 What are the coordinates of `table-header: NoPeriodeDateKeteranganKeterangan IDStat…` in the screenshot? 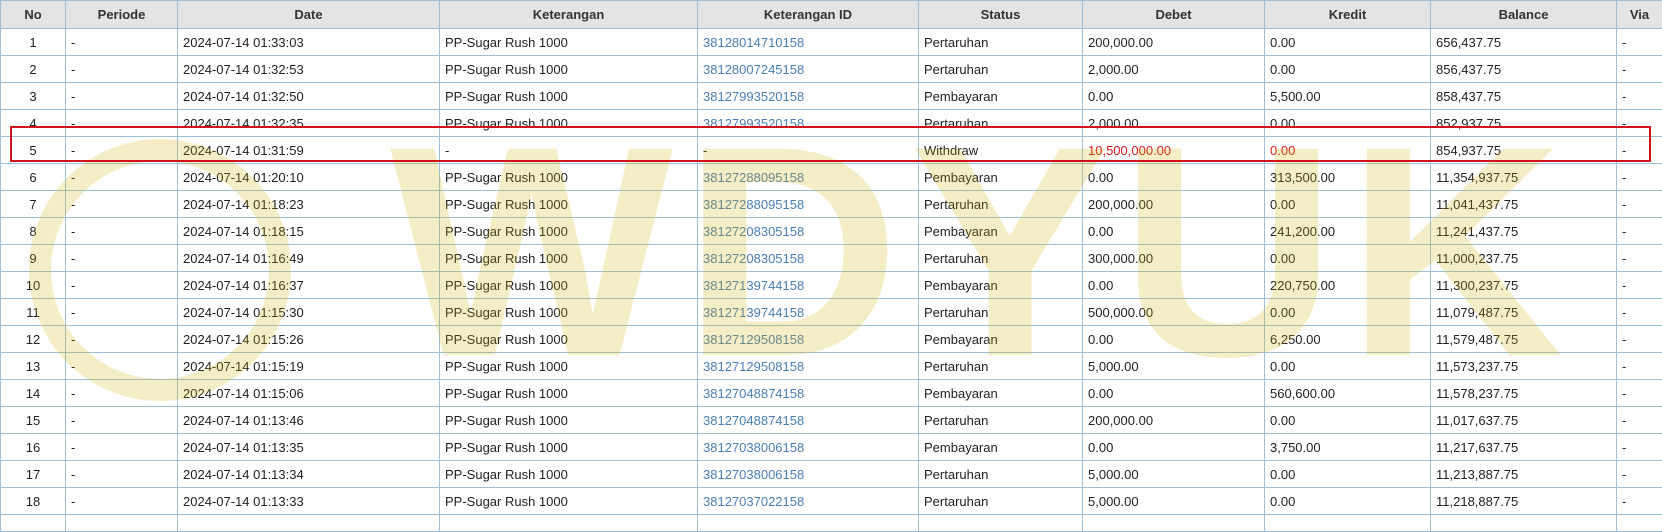 It's located at (831, 15).